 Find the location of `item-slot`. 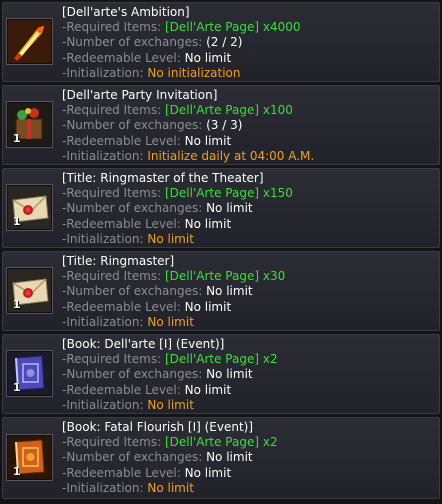

item-slot is located at coordinates (29, 41).